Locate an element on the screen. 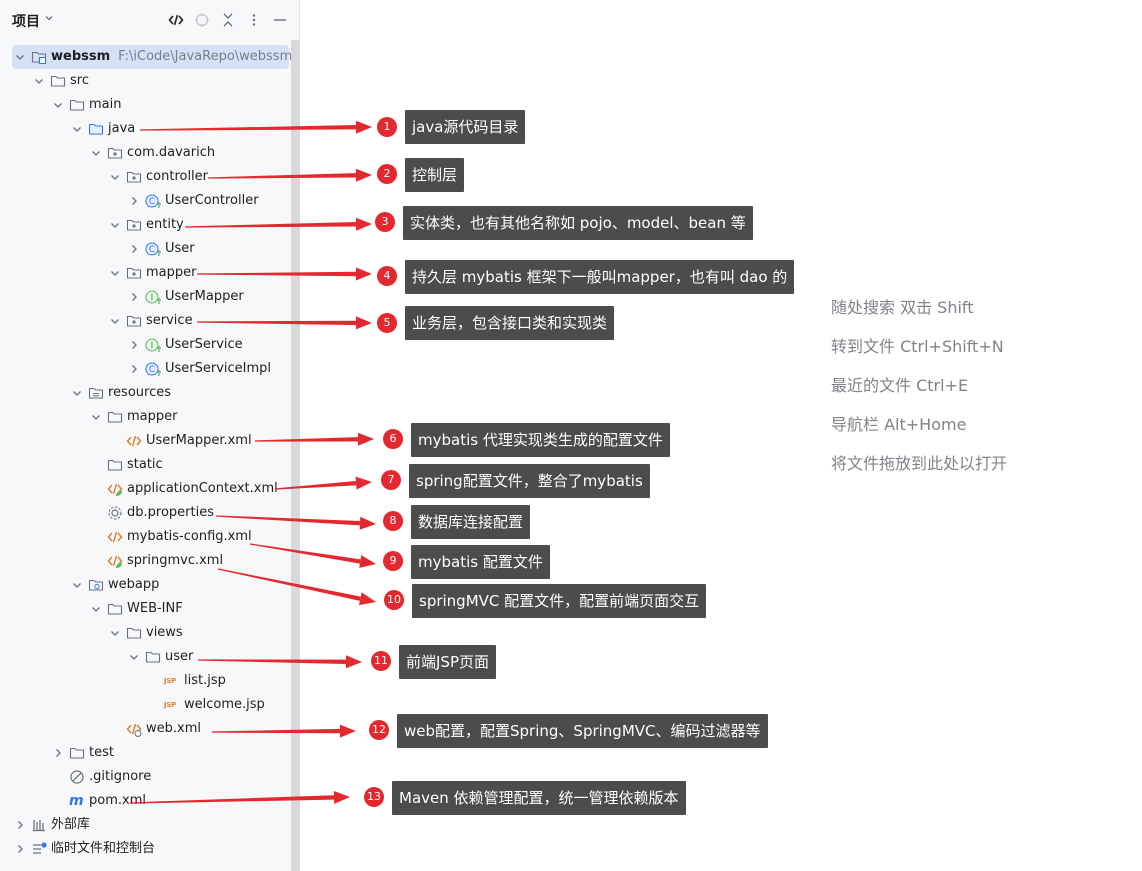  node-name: com.davarich is located at coordinates (171, 152).